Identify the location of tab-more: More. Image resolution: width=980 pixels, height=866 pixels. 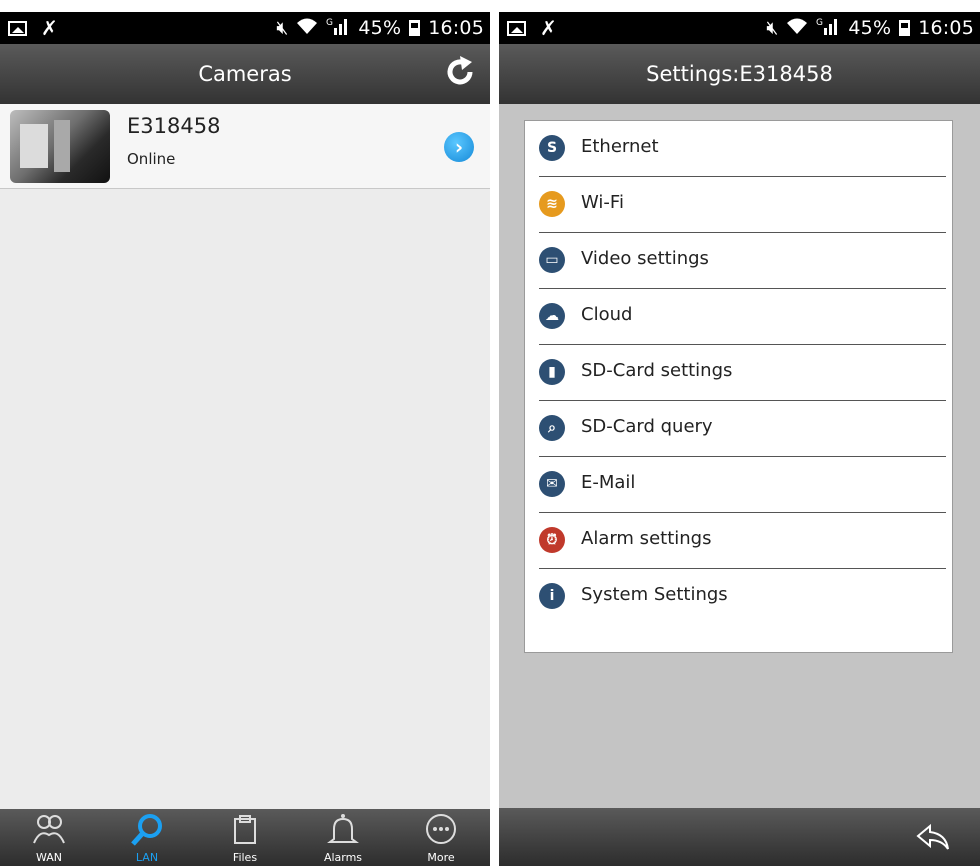
(441, 837).